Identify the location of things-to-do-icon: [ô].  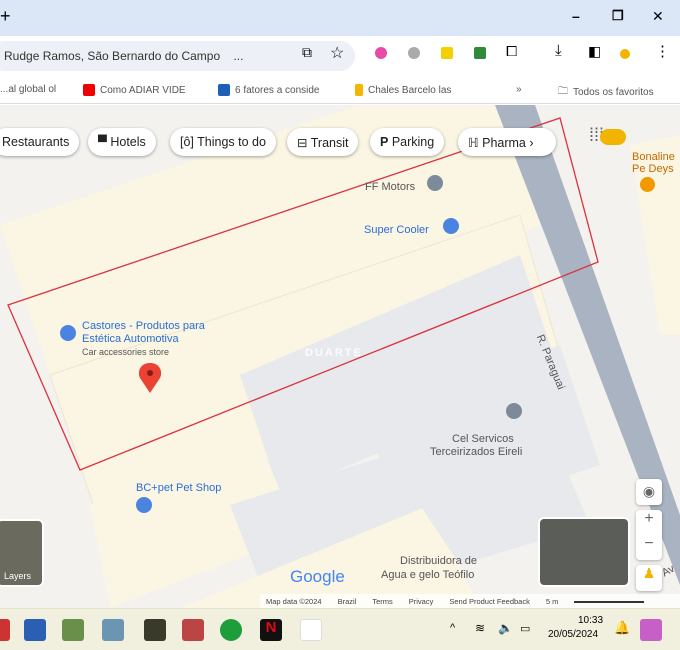
(187, 142).